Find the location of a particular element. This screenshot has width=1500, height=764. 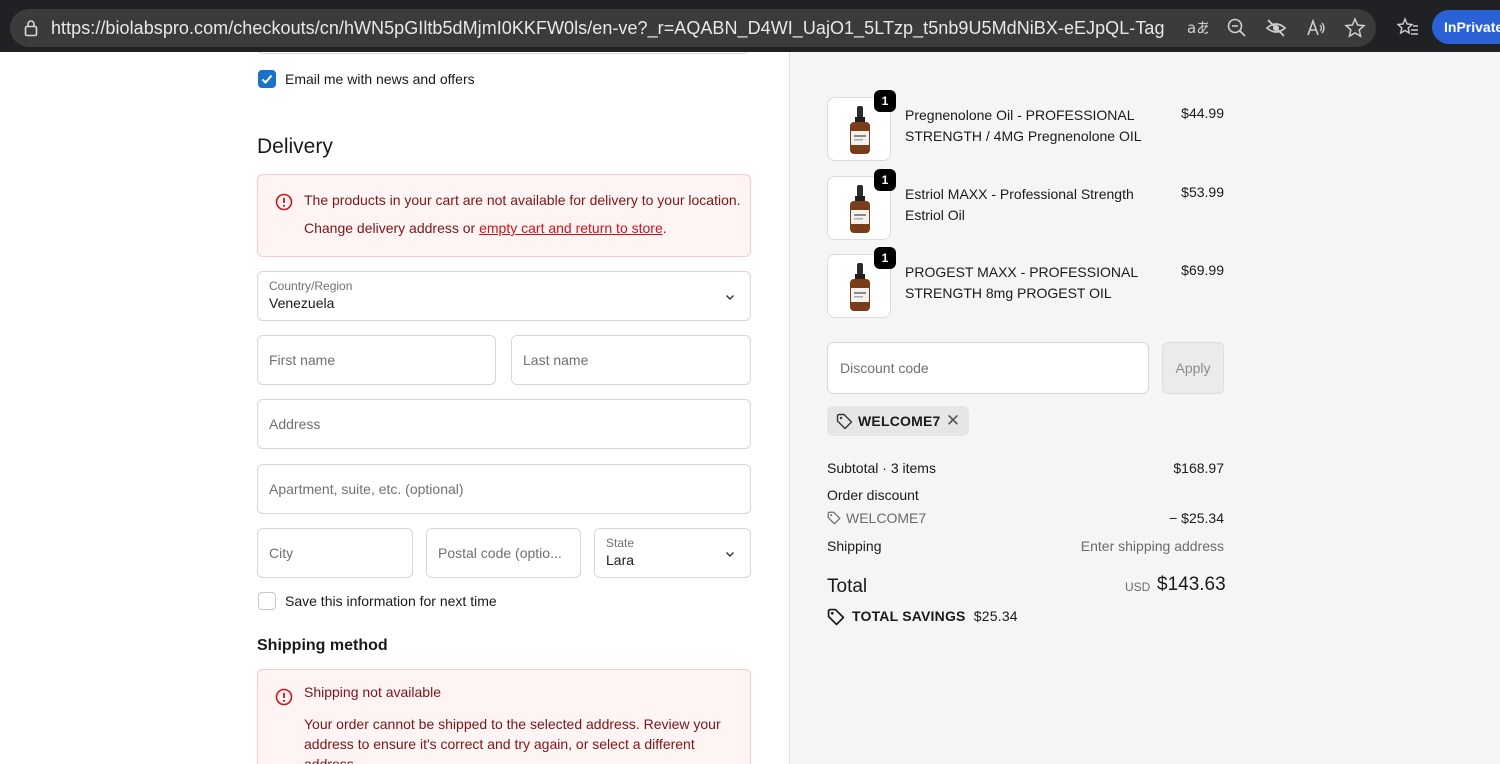

lock-icon is located at coordinates (31, 28).